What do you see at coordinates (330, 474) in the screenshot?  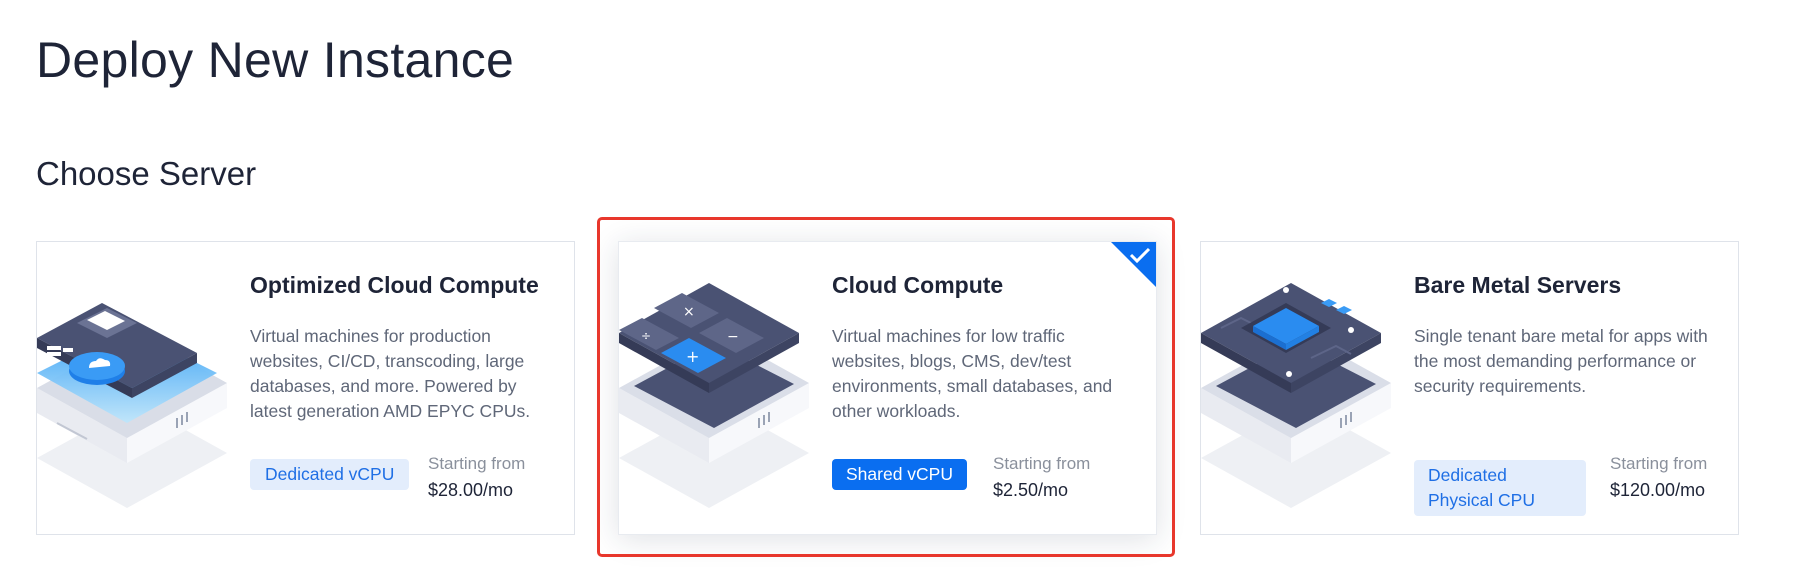 I see `cpu-type-badge: Dedicated vCPU` at bounding box center [330, 474].